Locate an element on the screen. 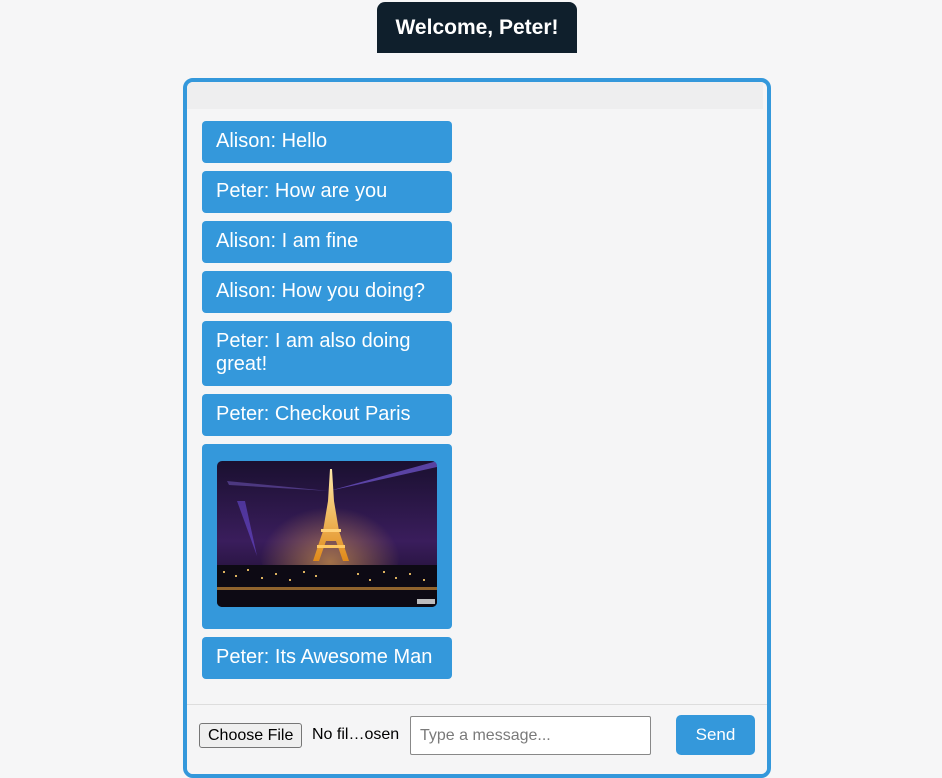  message-bubble: Alison: How you doing? is located at coordinates (327, 292).